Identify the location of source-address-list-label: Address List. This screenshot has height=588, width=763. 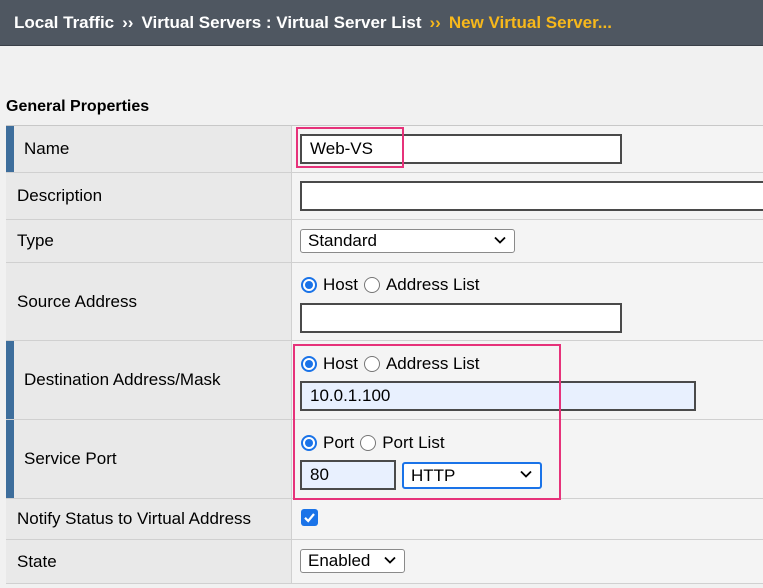
(432, 284).